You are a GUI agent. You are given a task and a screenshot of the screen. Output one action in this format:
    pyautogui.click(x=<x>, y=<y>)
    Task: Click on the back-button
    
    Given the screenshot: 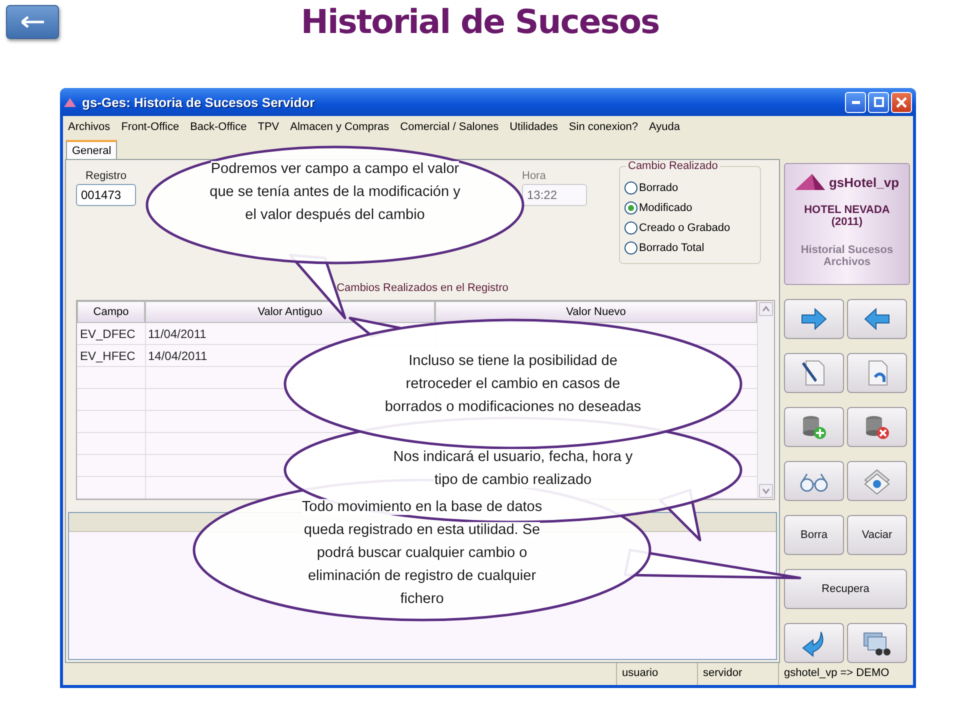 What is the action you would take?
    pyautogui.click(x=32, y=22)
    